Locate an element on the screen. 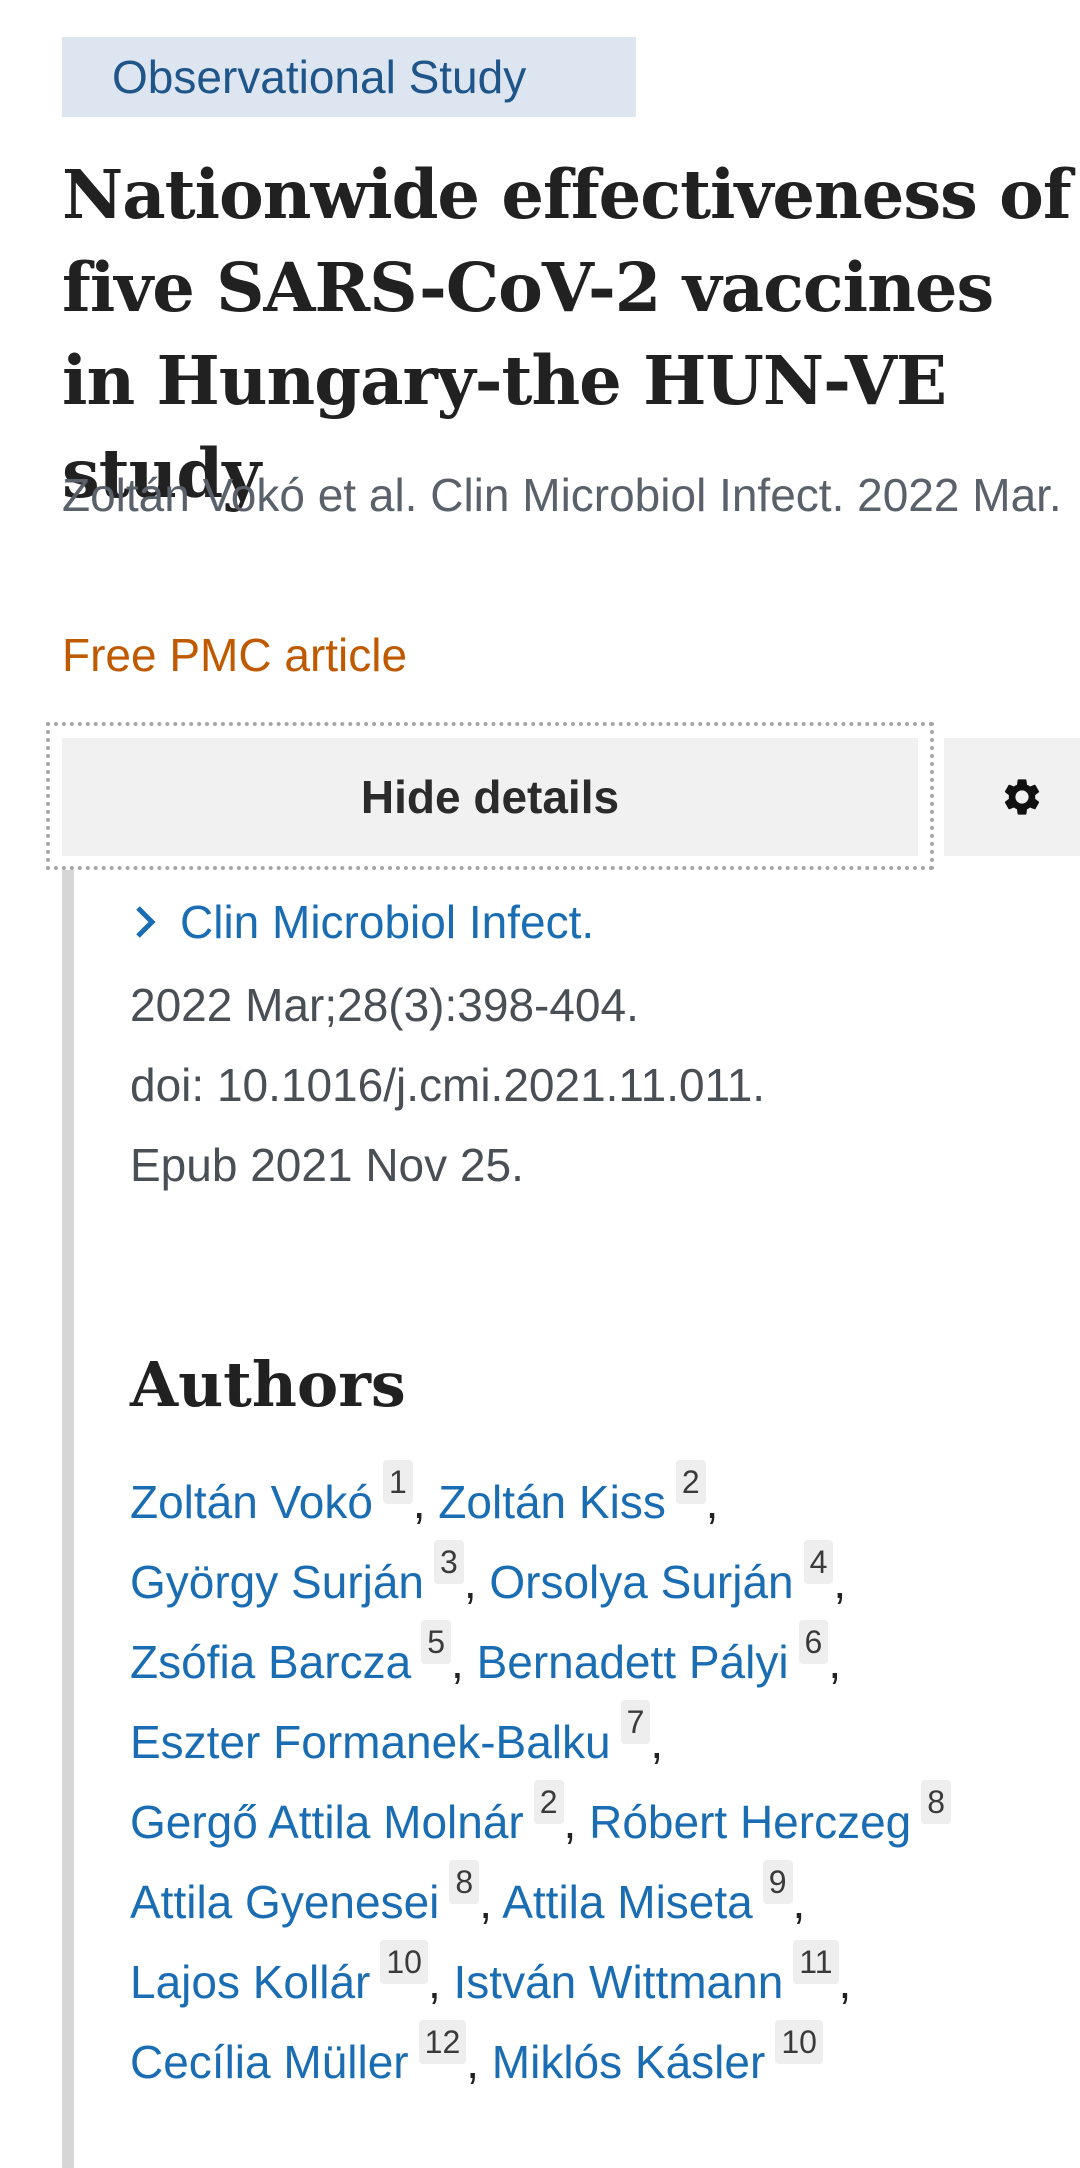 This screenshot has height=2168, width=1080. author-link: Róbert Herczeg is located at coordinates (750, 1822).